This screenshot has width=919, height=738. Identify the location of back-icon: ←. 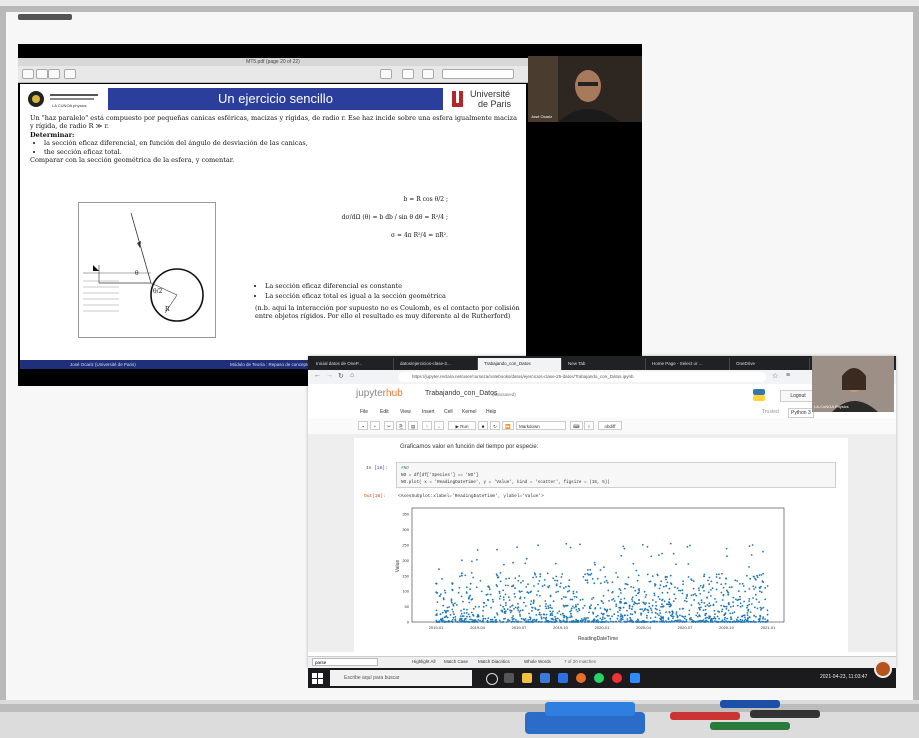
(317, 375).